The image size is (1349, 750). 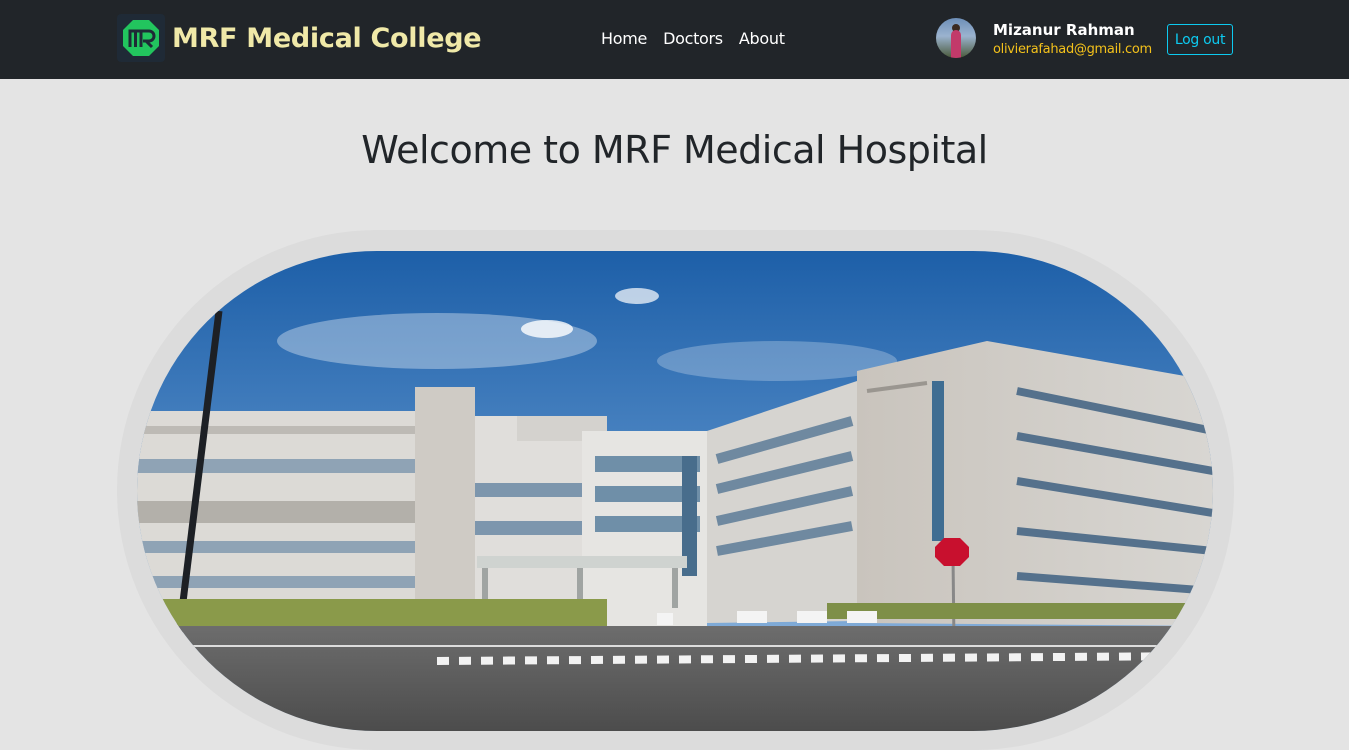 I want to click on user-profile: Mizanur Rahman olivierafahad@gmail.com, so click(x=1044, y=38).